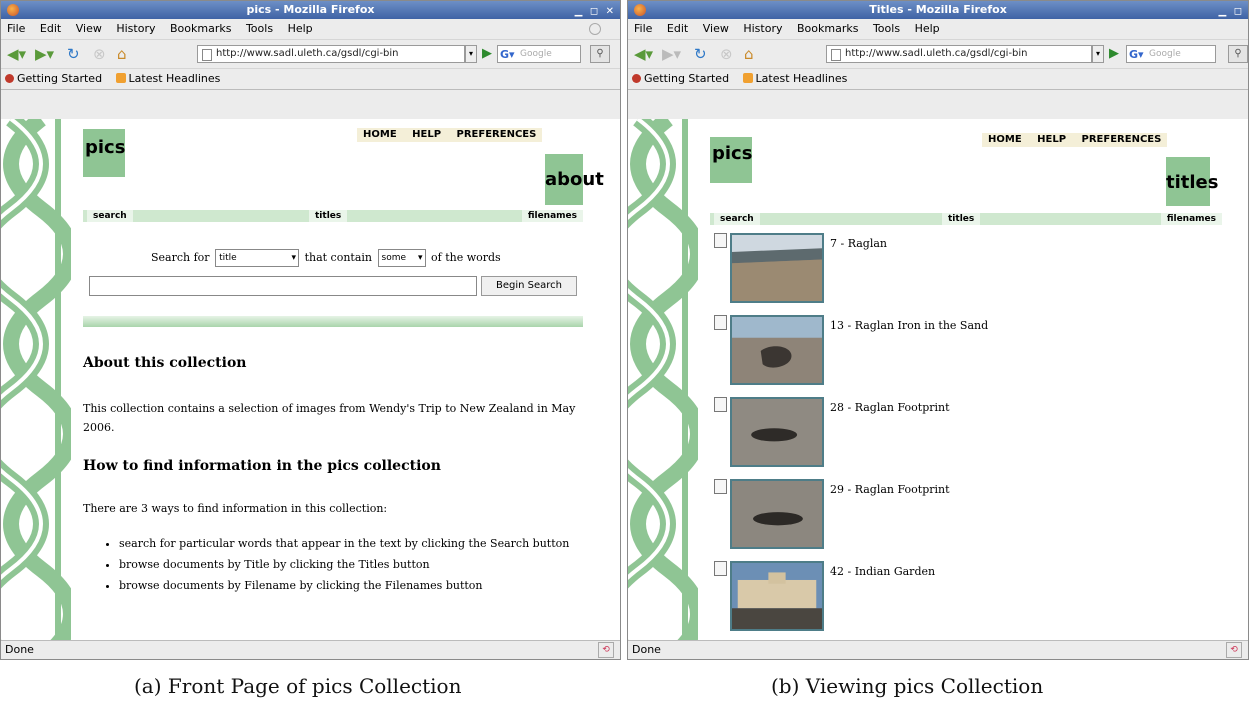 The width and height of the screenshot is (1249, 718). I want to click on document-title-link: 28 - Raglan Footprint, so click(890, 407).